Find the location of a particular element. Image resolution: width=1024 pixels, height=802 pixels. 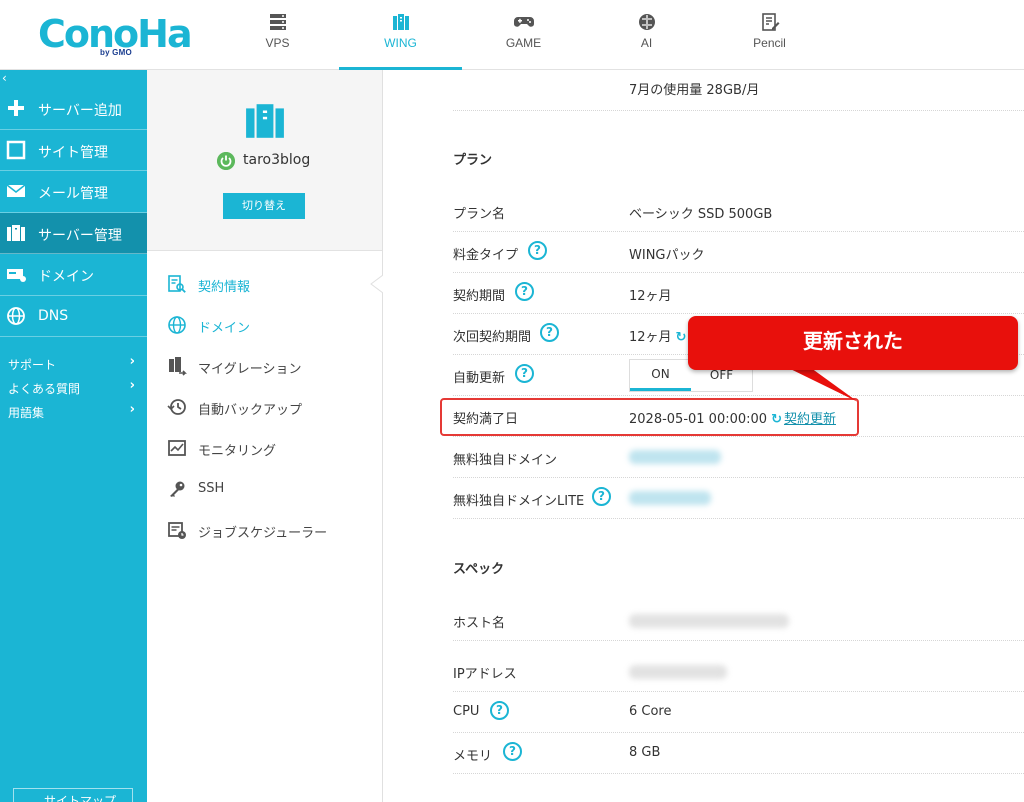

ip-label: IPアドレス is located at coordinates (485, 674).